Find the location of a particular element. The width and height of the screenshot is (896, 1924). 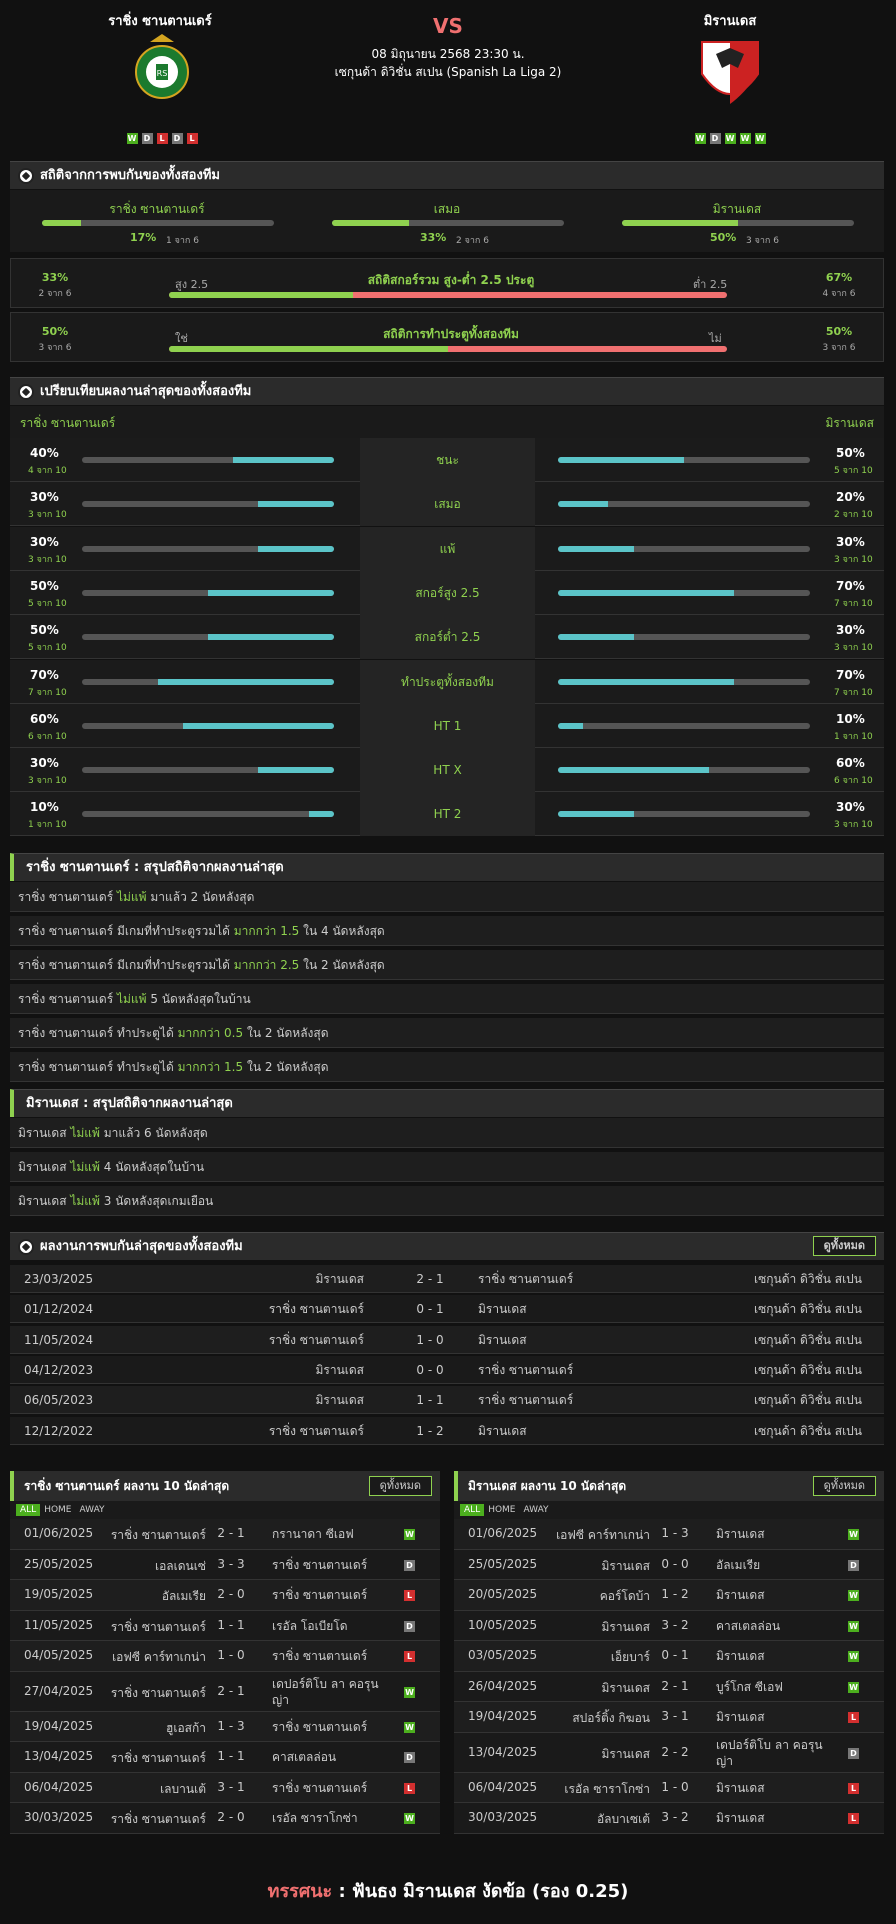

last10-home-team: ฮูเอสก้า is located at coordinates (186, 1728).